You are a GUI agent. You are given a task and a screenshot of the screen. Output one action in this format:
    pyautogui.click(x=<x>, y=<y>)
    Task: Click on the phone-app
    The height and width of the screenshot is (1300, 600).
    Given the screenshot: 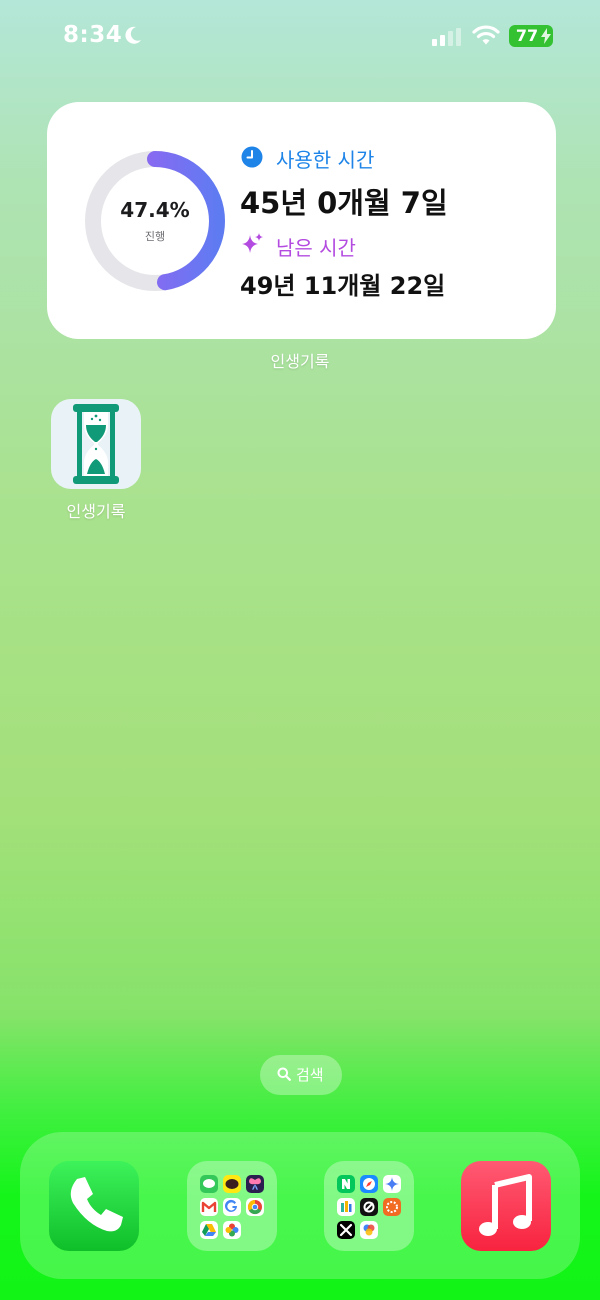 What is the action you would take?
    pyautogui.click(x=94, y=1206)
    